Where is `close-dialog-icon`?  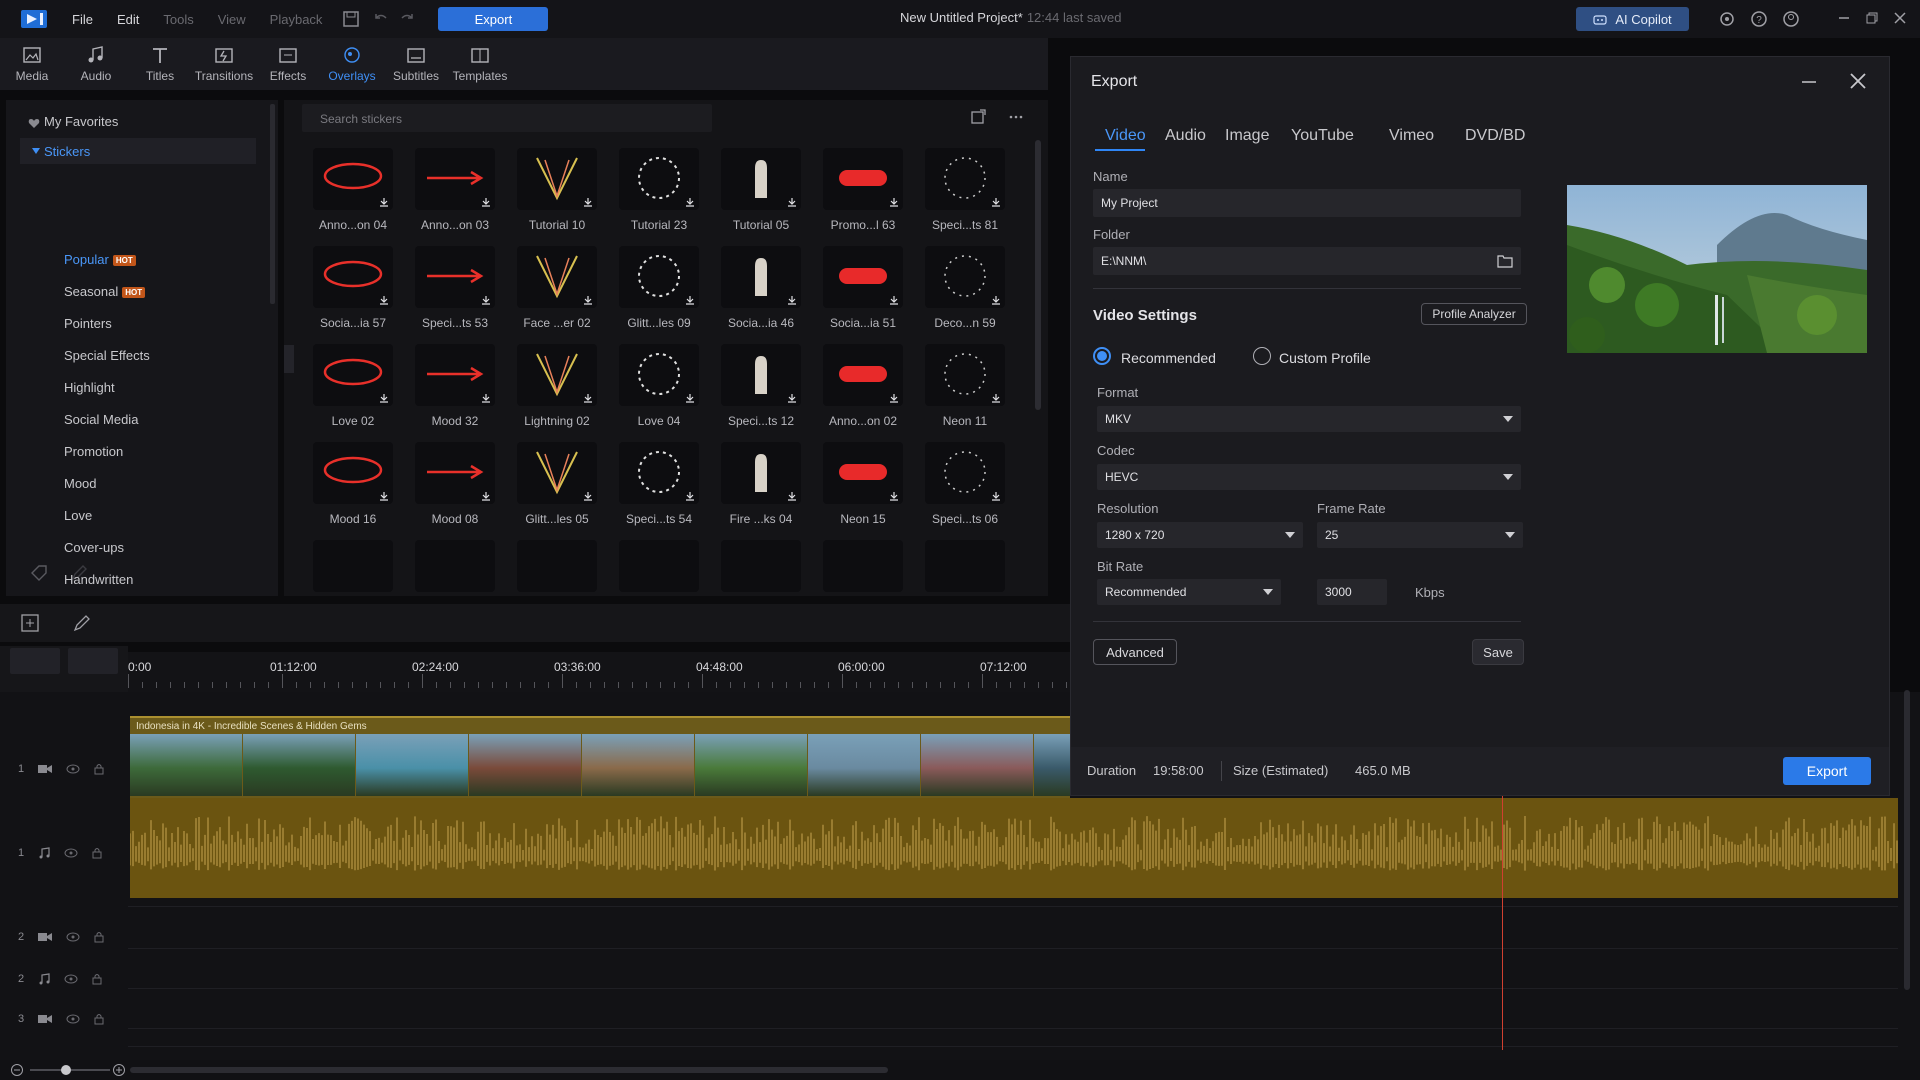
close-dialog-icon is located at coordinates (1858, 81).